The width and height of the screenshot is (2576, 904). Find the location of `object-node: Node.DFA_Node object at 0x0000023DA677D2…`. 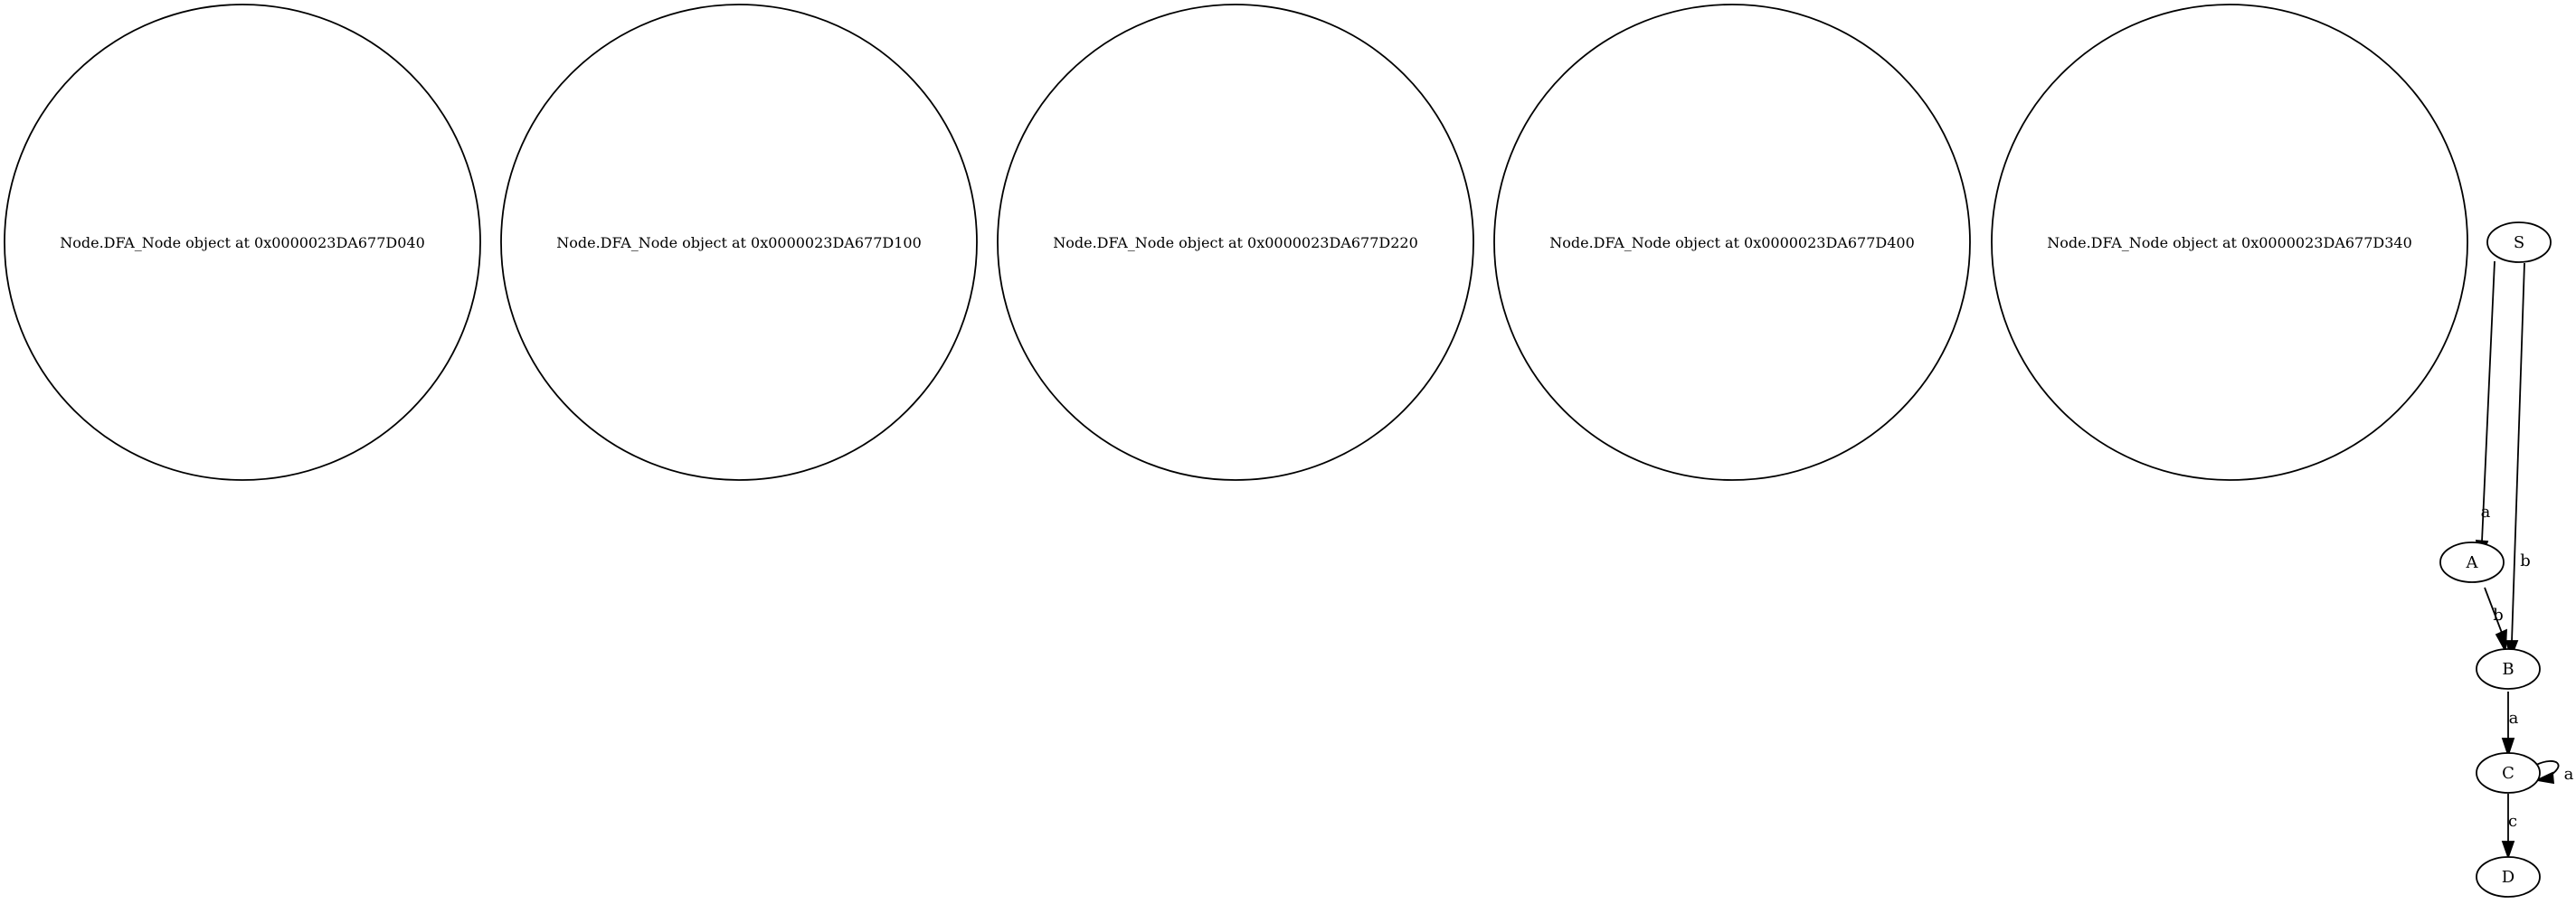

object-node: Node.DFA_Node object at 0x0000023DA677D2… is located at coordinates (1235, 242).